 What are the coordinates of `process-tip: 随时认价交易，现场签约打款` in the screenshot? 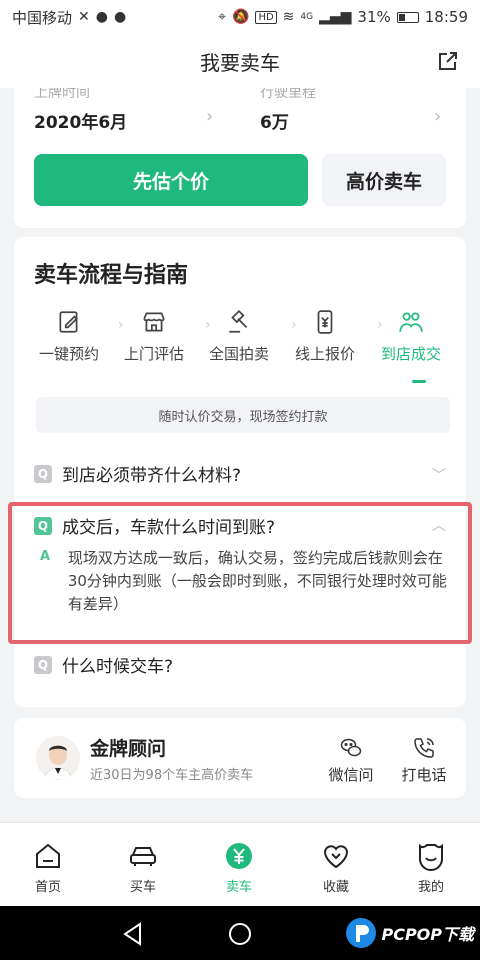 It's located at (243, 415).